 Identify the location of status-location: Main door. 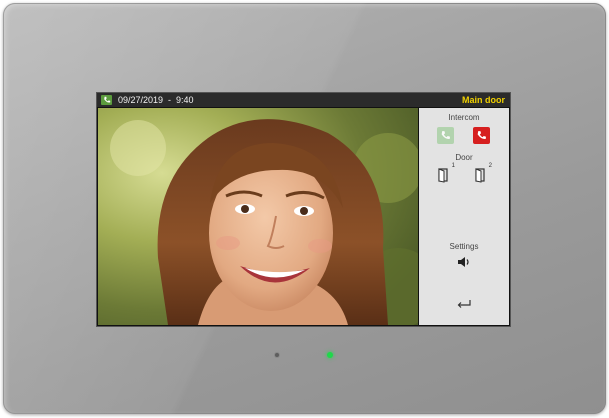
(483, 100).